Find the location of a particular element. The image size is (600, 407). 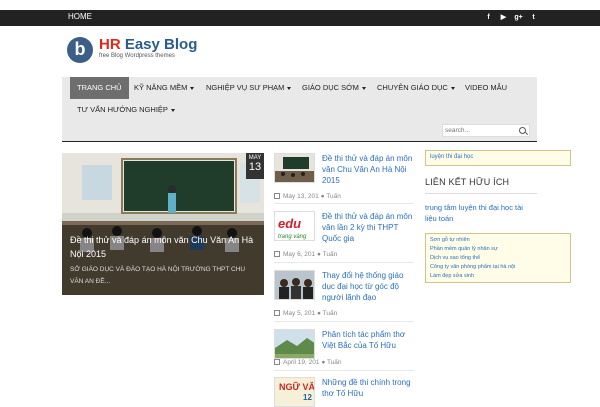

twitter-icon: t is located at coordinates (533, 17).